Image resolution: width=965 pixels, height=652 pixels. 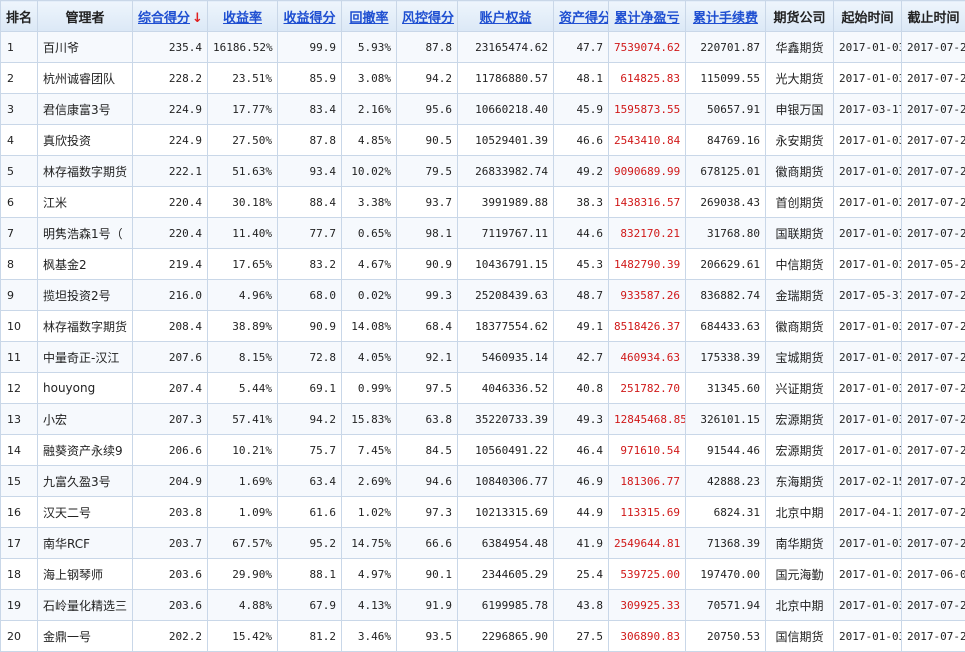 What do you see at coordinates (19, 388) in the screenshot?
I see `cell-rank: 12` at bounding box center [19, 388].